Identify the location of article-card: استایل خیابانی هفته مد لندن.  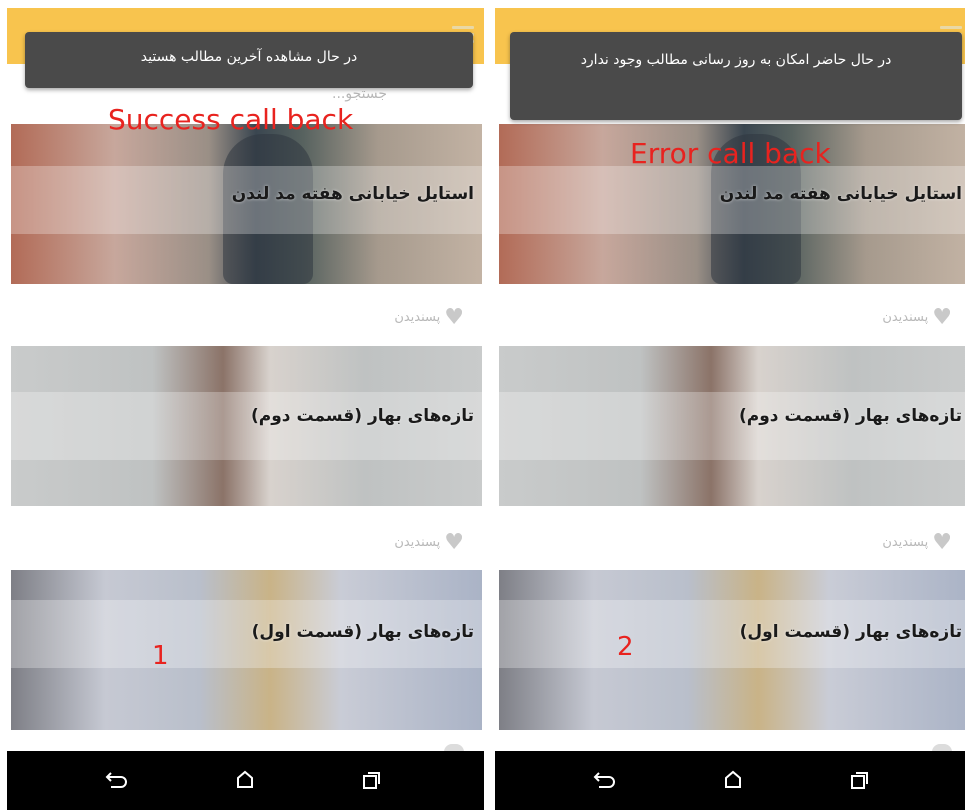
(246, 204).